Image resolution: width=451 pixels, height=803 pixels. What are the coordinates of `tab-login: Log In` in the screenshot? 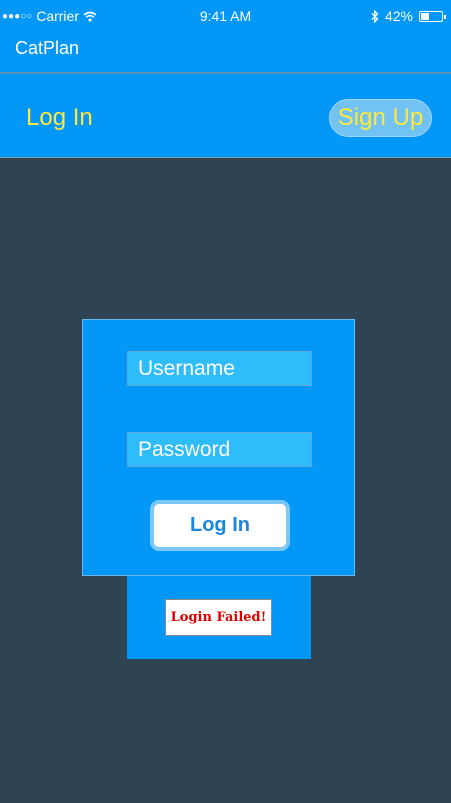 It's located at (59, 118).